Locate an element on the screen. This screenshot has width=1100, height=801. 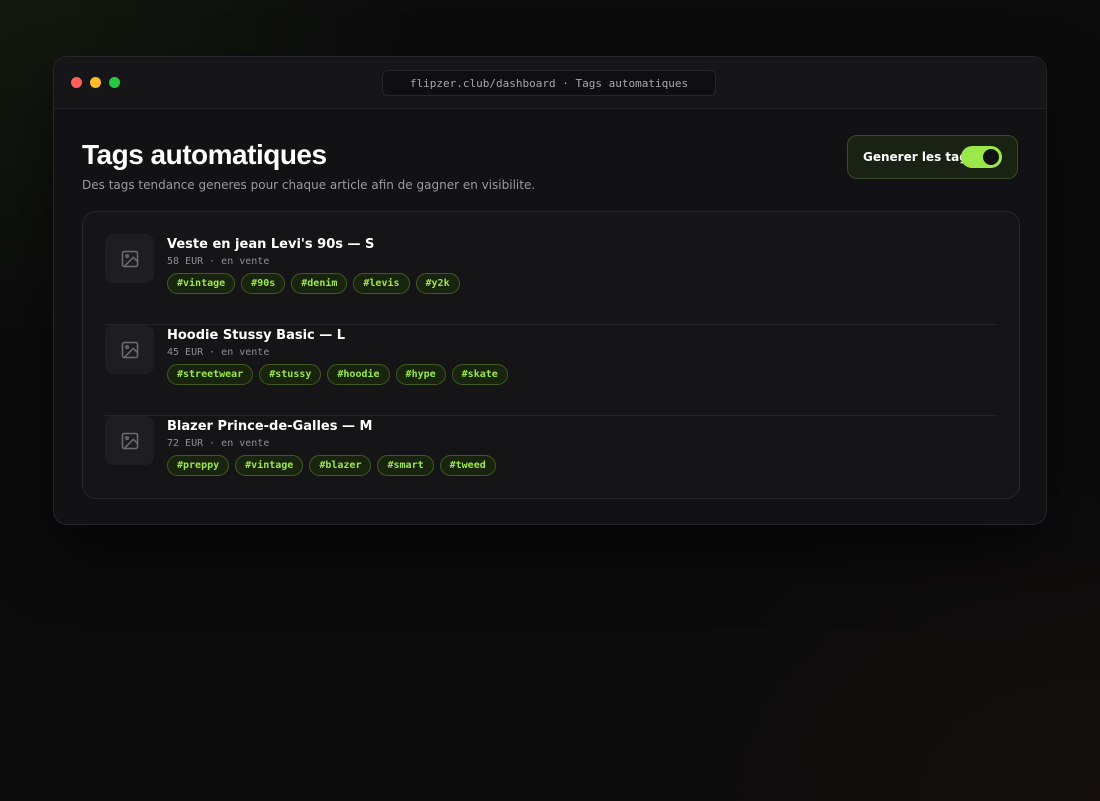
window-controls is located at coordinates (95, 82).